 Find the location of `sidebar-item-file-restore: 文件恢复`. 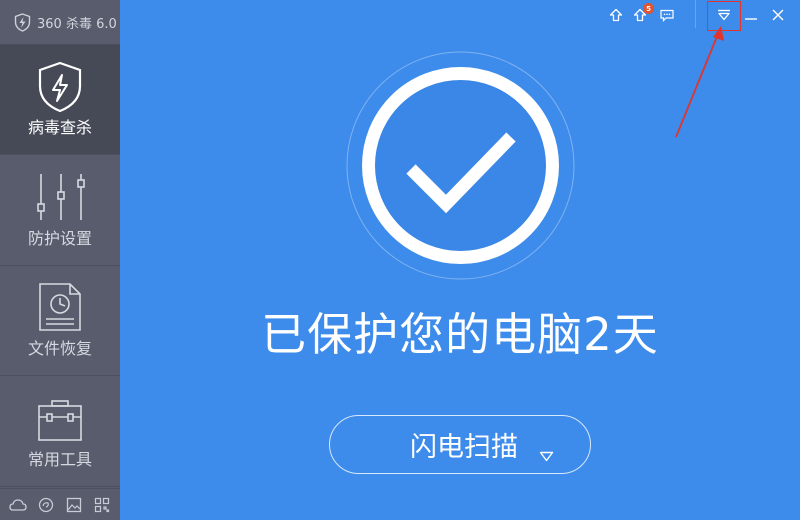

sidebar-item-file-restore: 文件恢复 is located at coordinates (60, 321).